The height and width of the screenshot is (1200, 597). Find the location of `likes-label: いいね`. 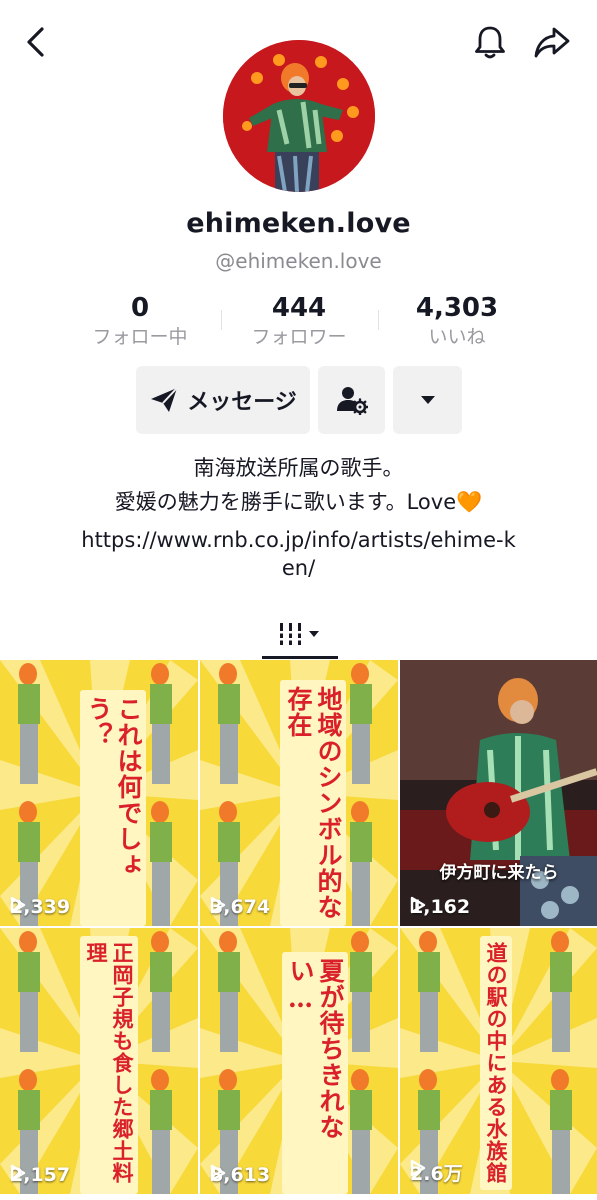

likes-label: いいね is located at coordinates (457, 337).